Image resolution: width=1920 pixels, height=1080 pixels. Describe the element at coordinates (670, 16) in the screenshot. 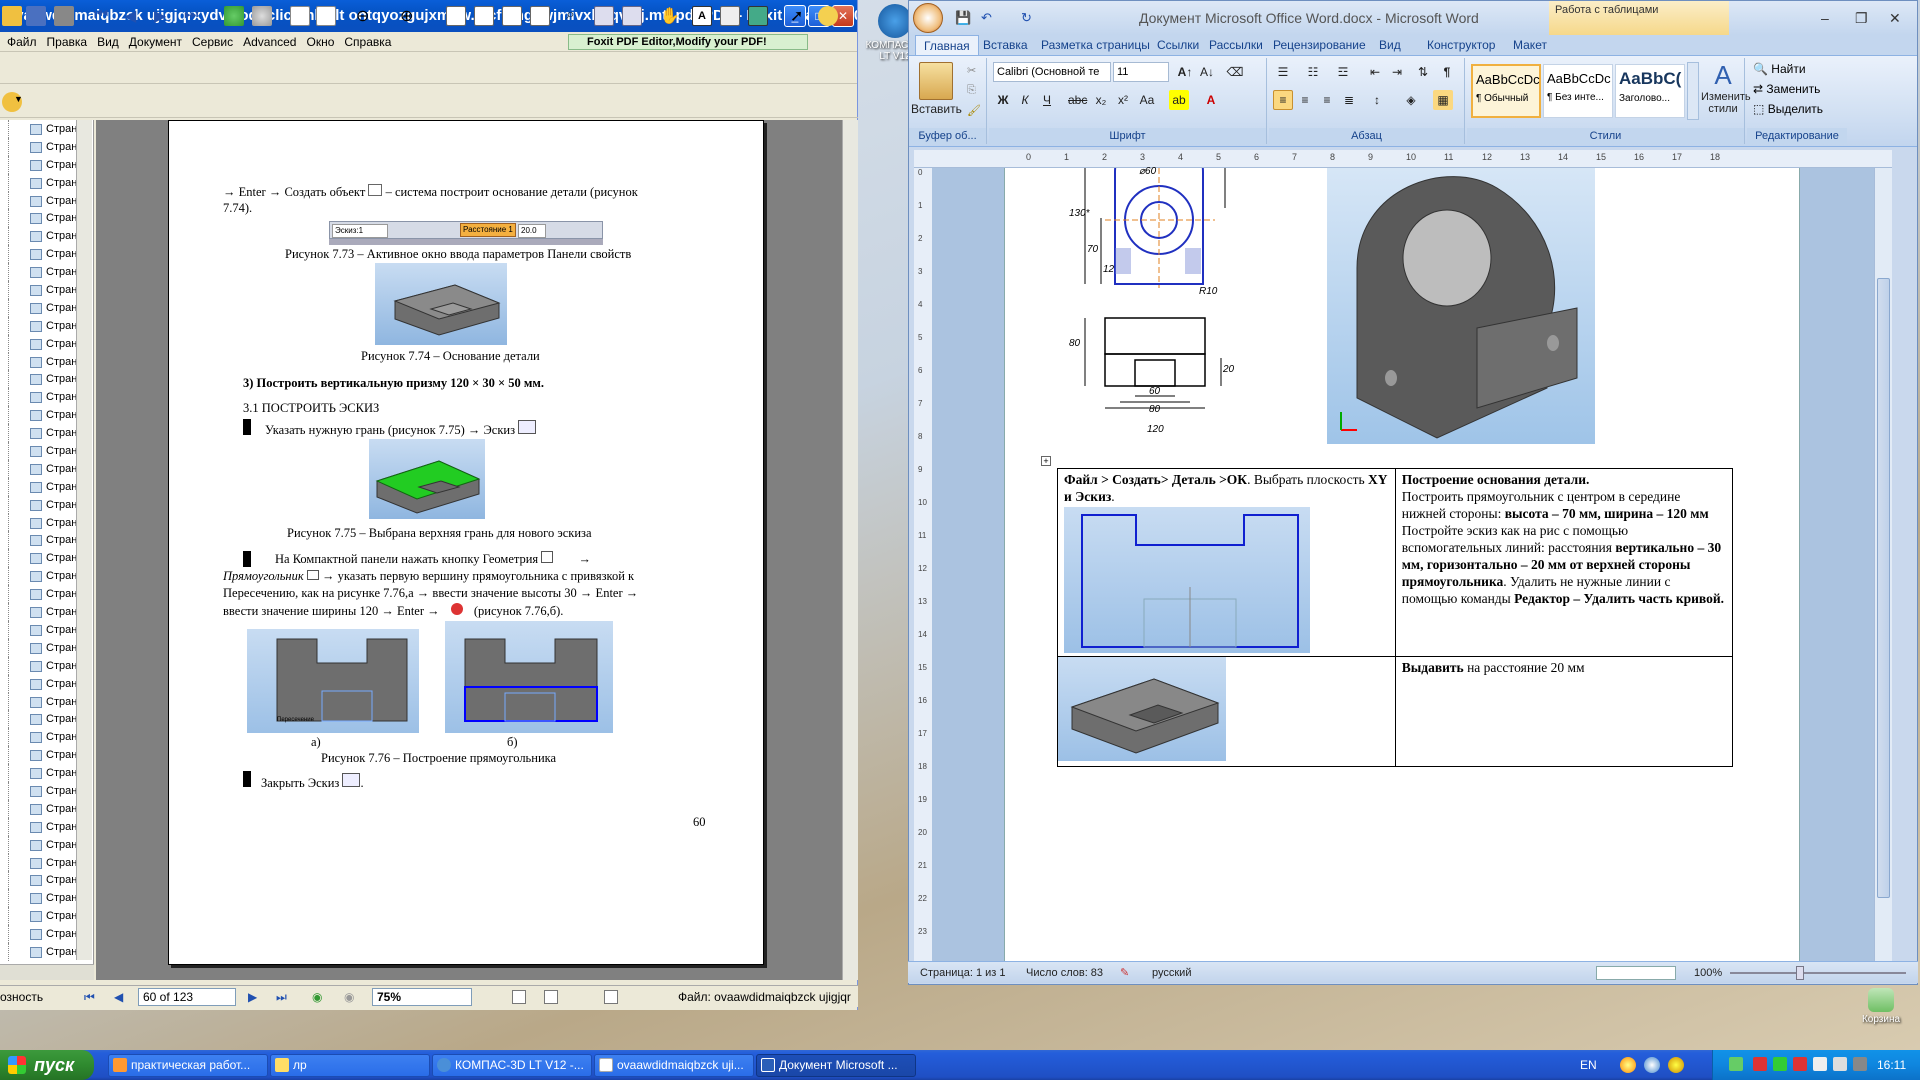

I see `hand-tool-icon: ✋` at that location.